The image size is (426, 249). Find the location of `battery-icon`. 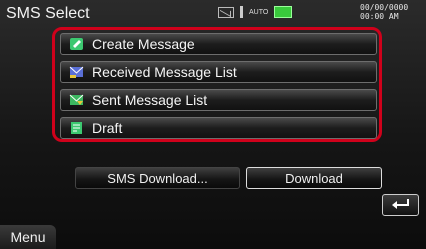

battery-icon is located at coordinates (283, 12).